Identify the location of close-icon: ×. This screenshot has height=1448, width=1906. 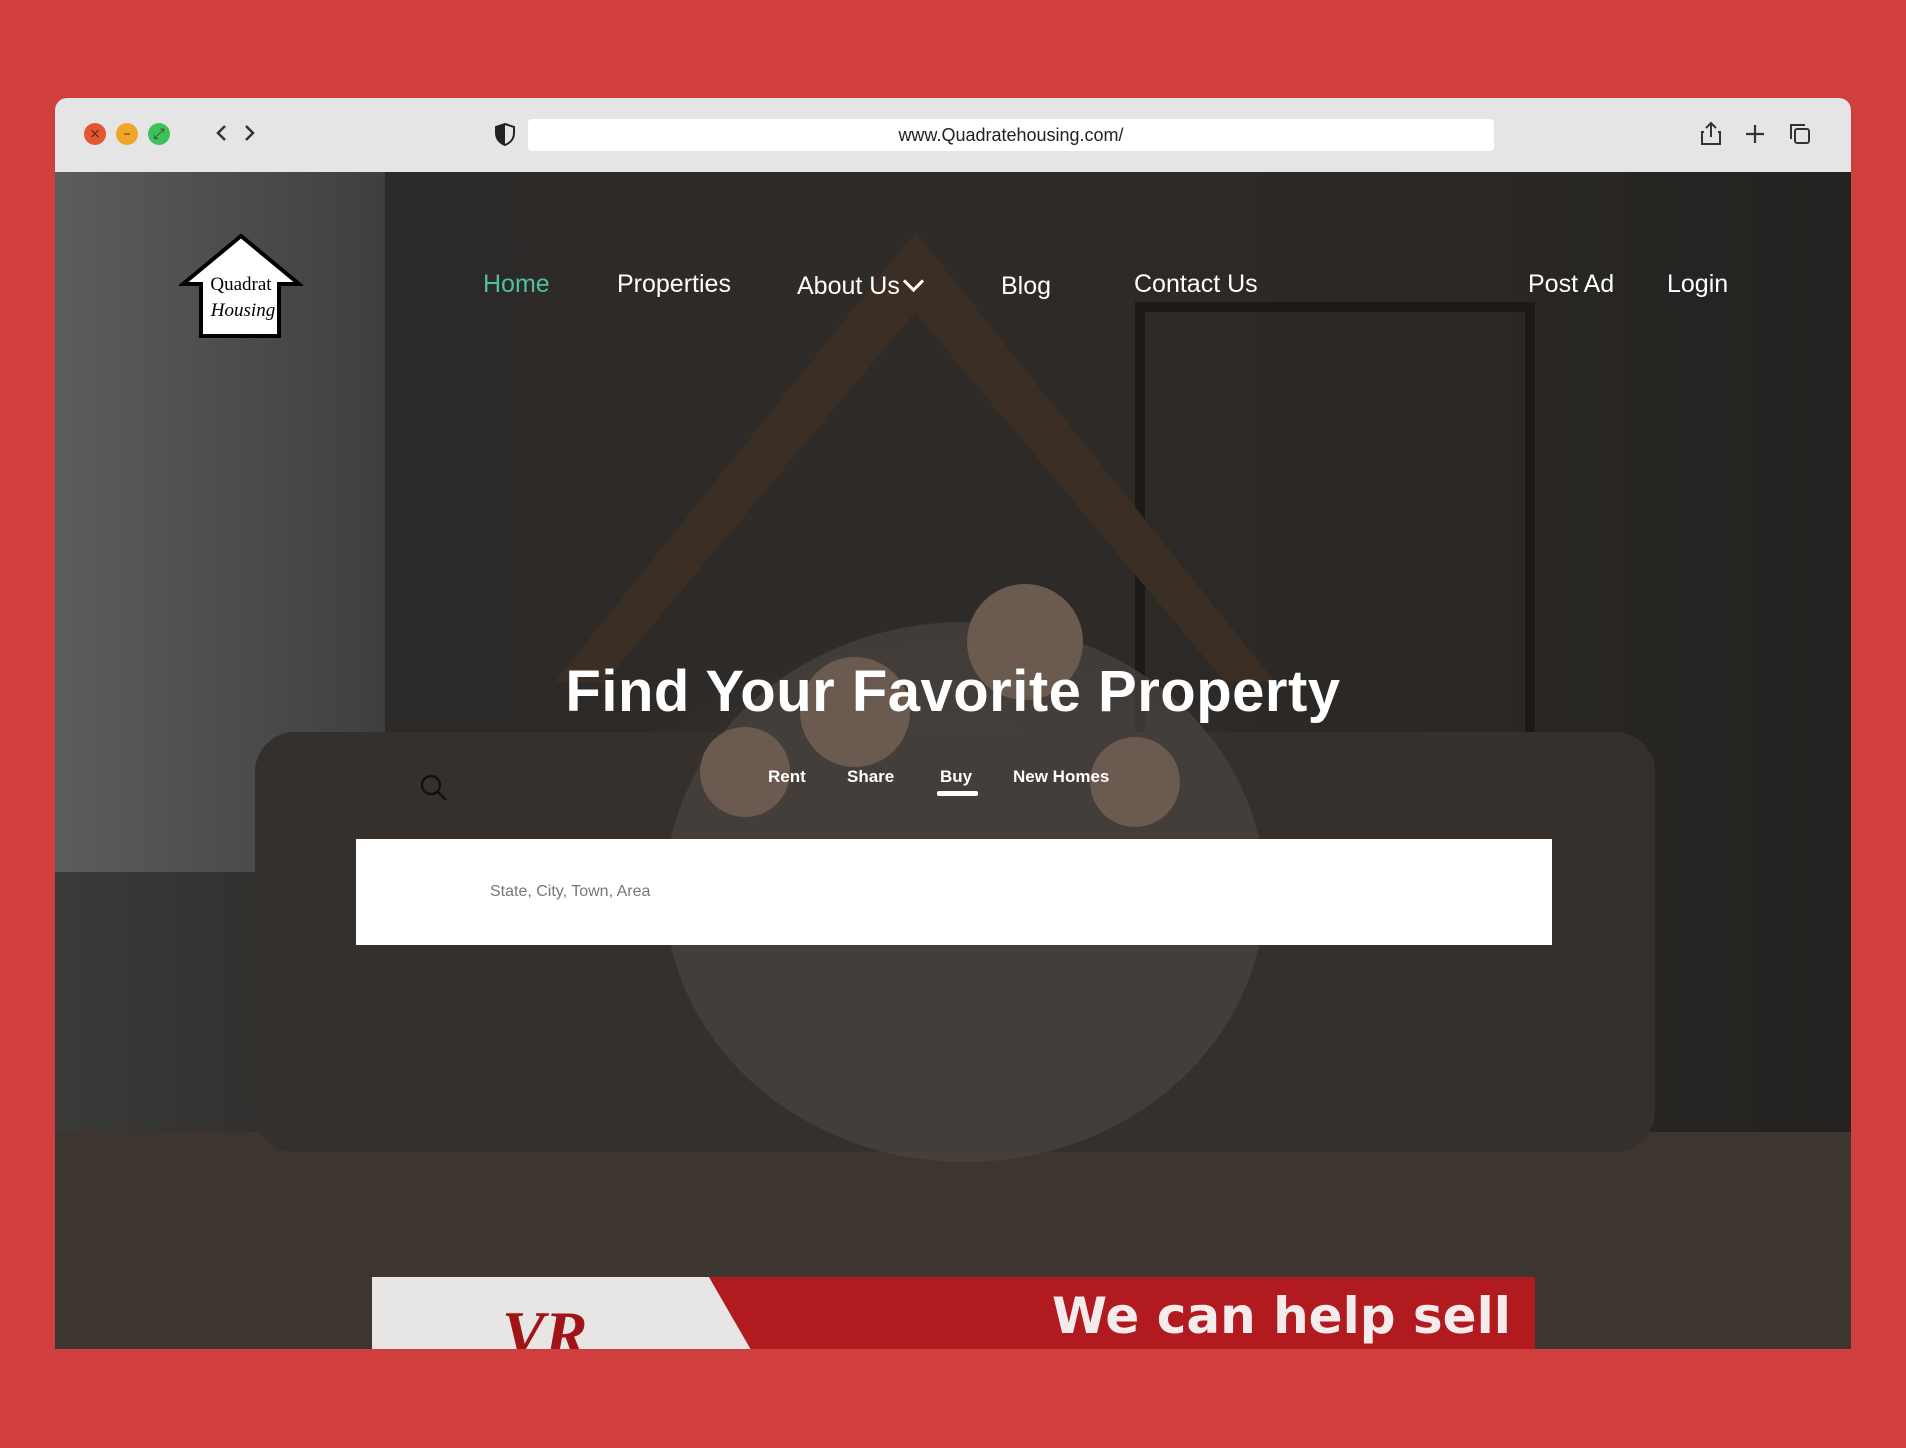
(95, 134).